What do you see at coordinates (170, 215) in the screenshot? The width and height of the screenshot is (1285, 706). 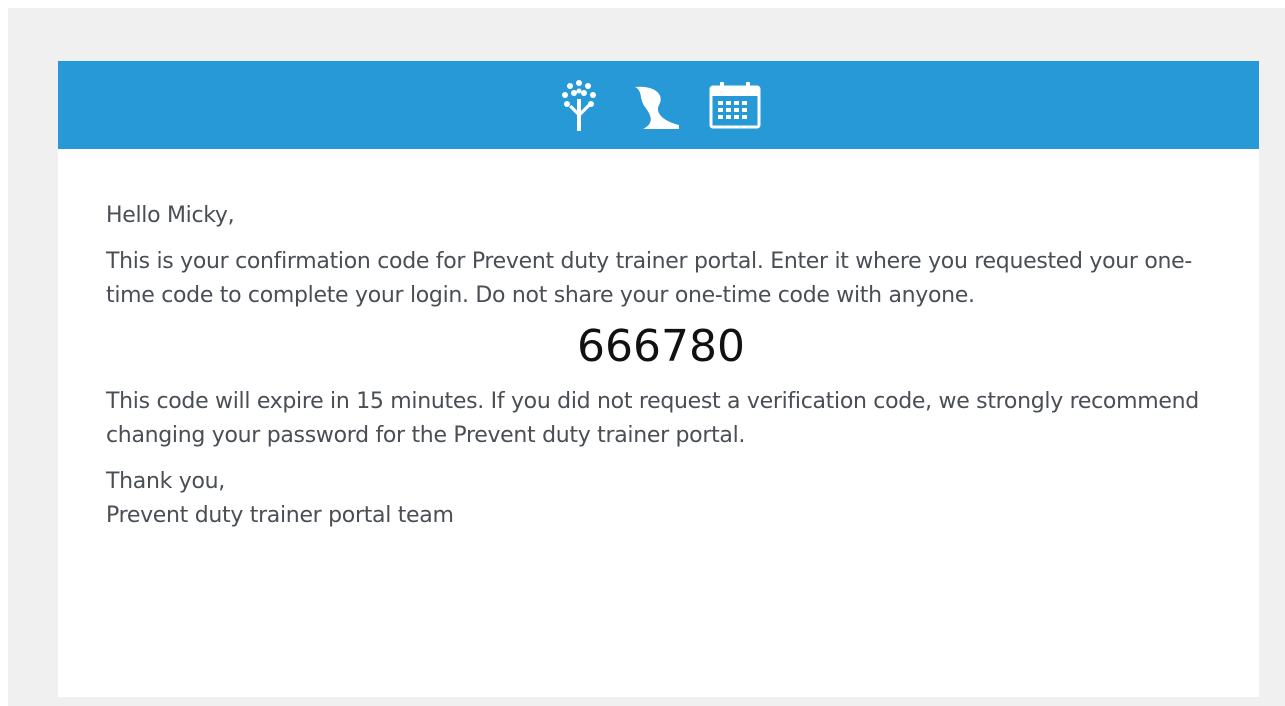 I see `greeting-text: Hello Micky,` at bounding box center [170, 215].